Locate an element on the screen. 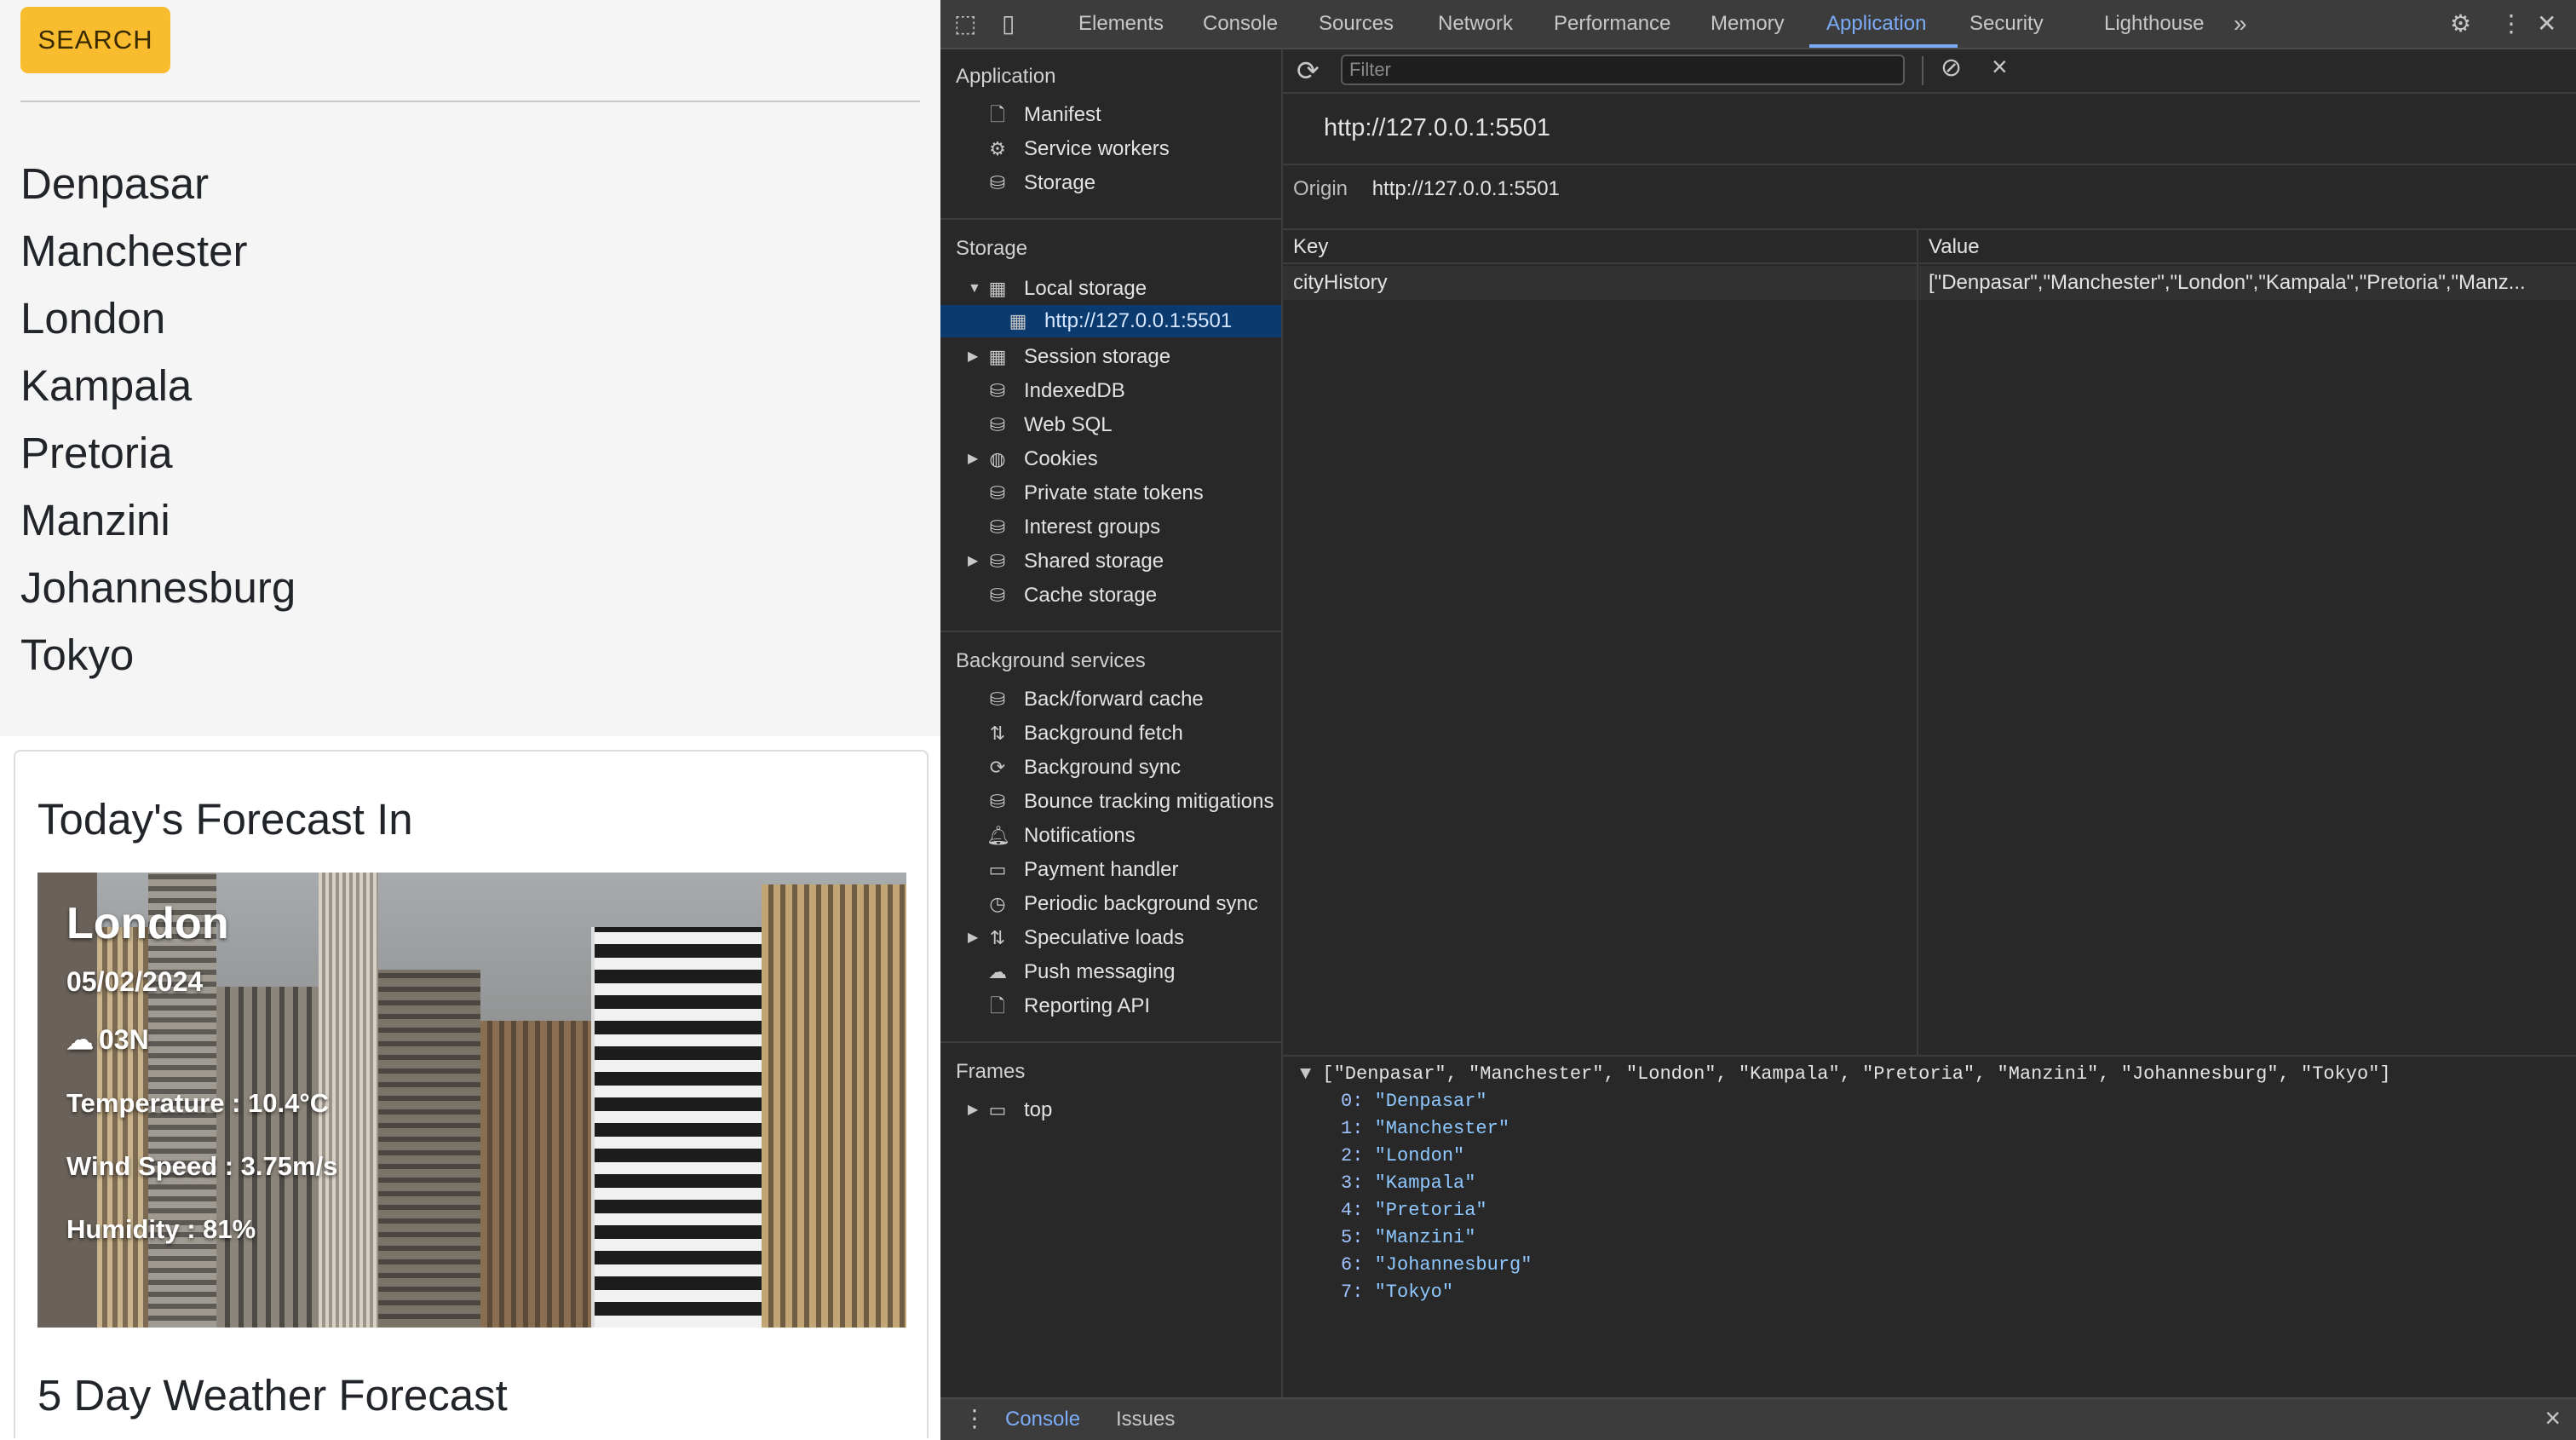 Image resolution: width=2576 pixels, height=1440 pixels. sidebar-item-label: Back/forward cache is located at coordinates (1114, 700).